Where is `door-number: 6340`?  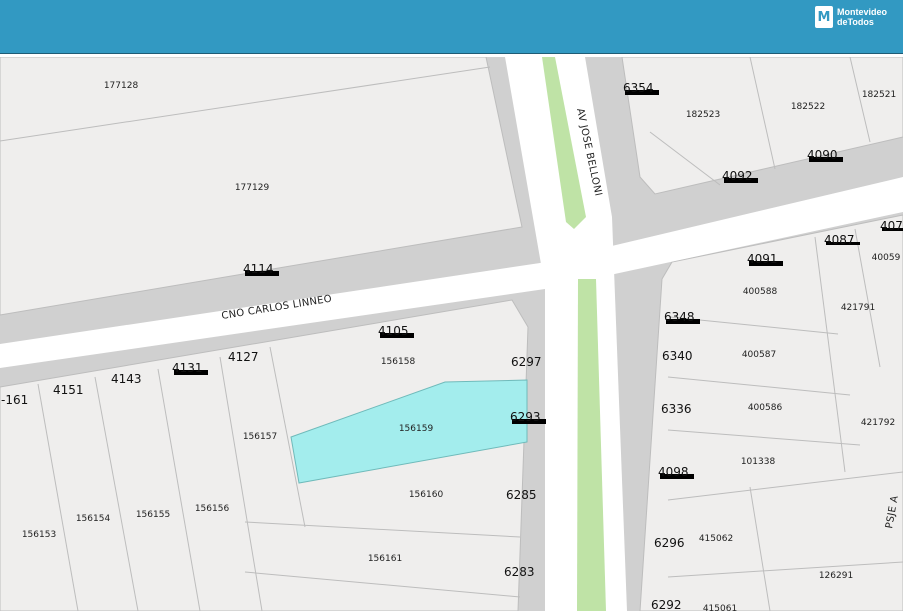 door-number: 6340 is located at coordinates (677, 356).